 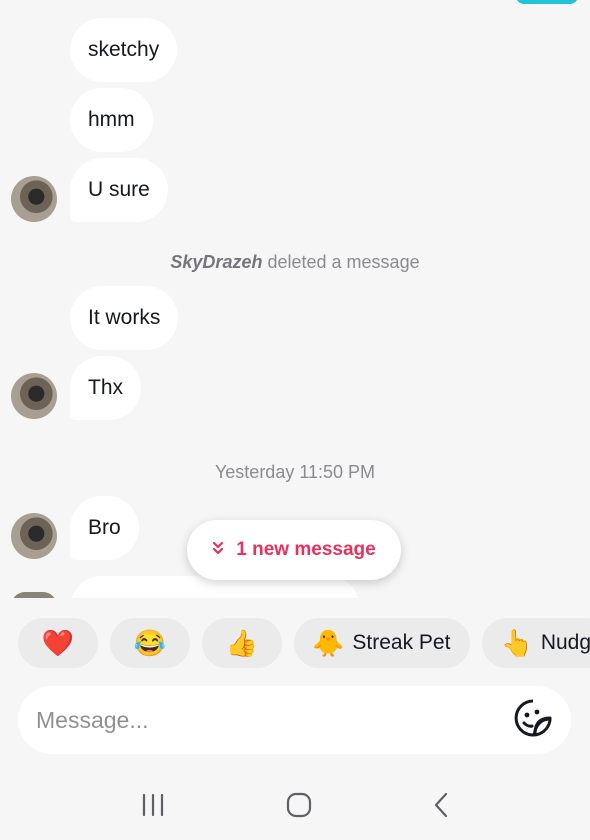 What do you see at coordinates (153, 805) in the screenshot?
I see `recents-icon` at bounding box center [153, 805].